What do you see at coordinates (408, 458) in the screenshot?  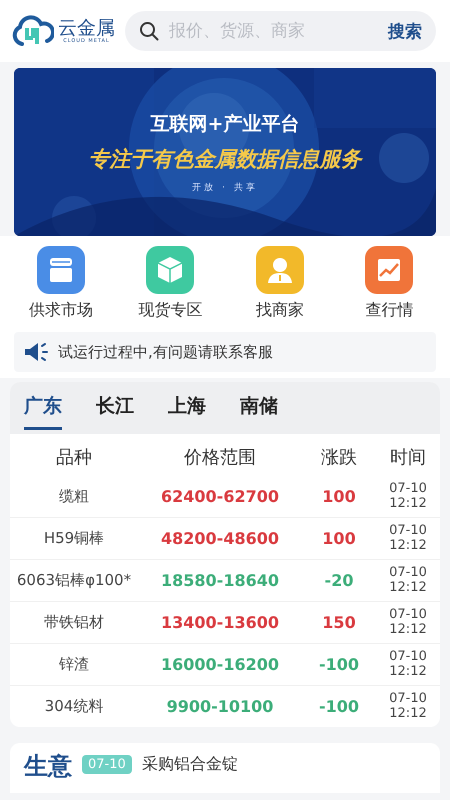 I see `column-header: 时间` at bounding box center [408, 458].